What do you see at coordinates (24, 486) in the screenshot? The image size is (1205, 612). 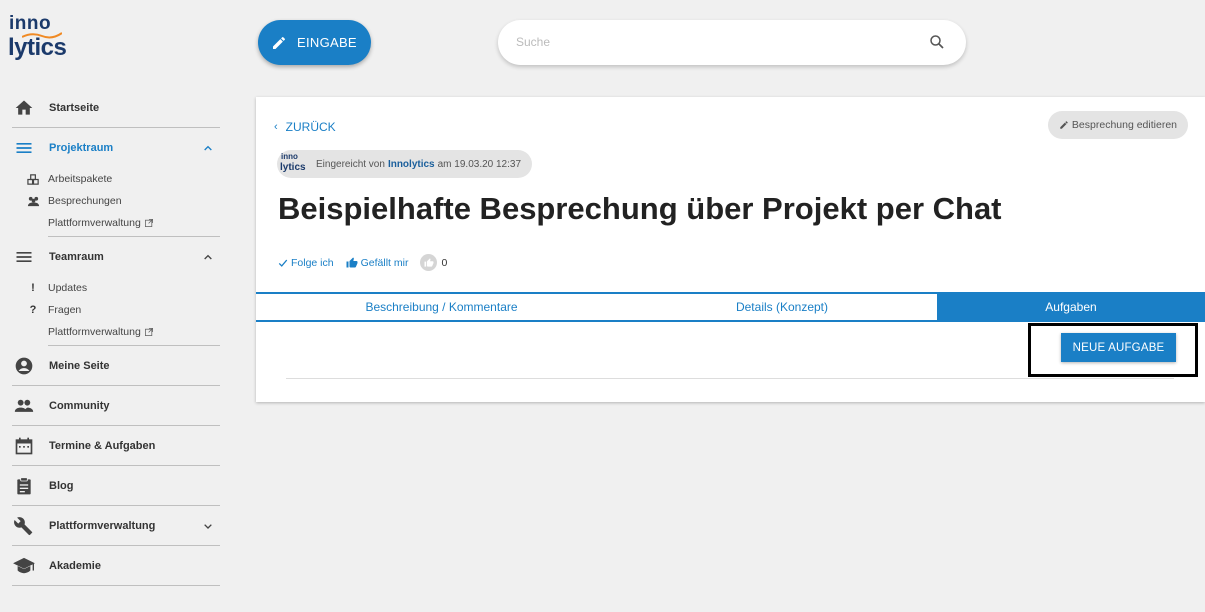 I see `clipboard-icon` at bounding box center [24, 486].